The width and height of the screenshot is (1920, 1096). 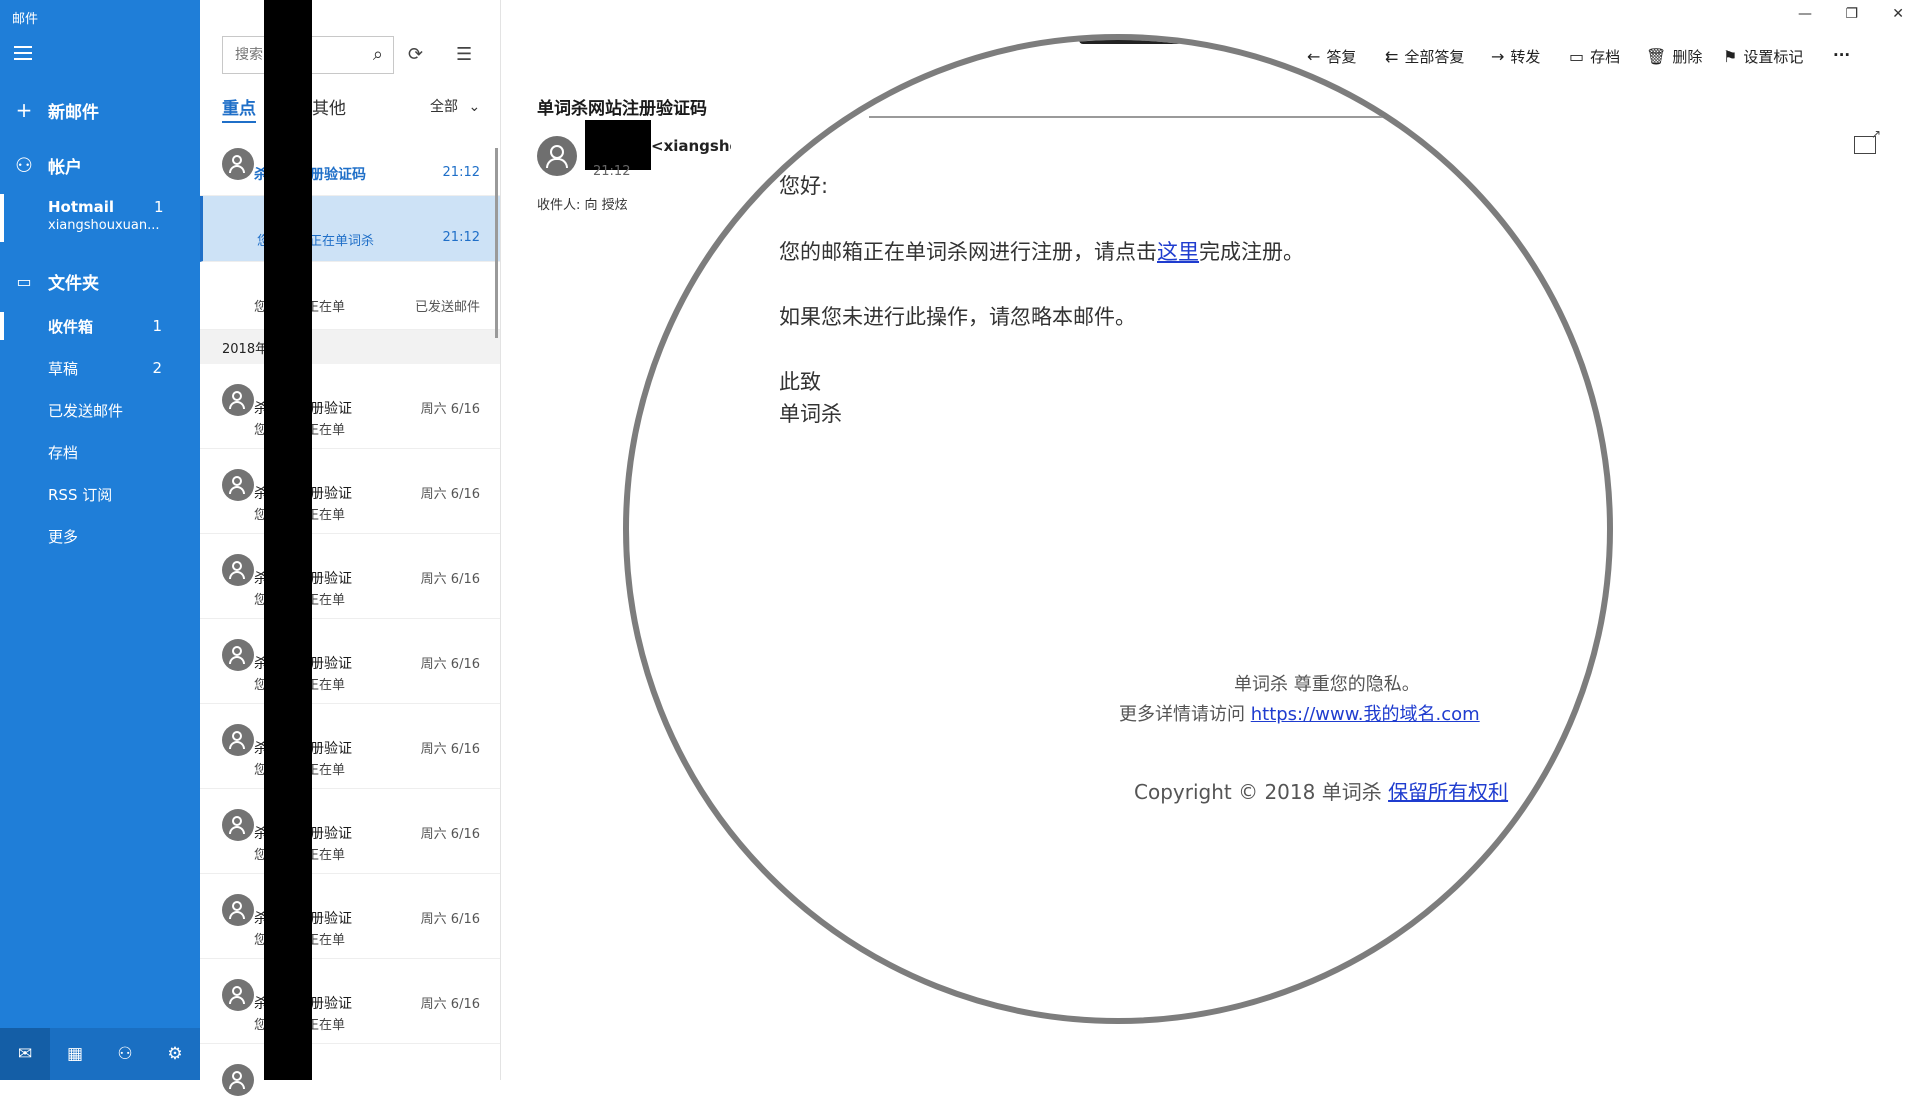 What do you see at coordinates (1314, 56) in the screenshot?
I see `reply-arrow-icon: ←` at bounding box center [1314, 56].